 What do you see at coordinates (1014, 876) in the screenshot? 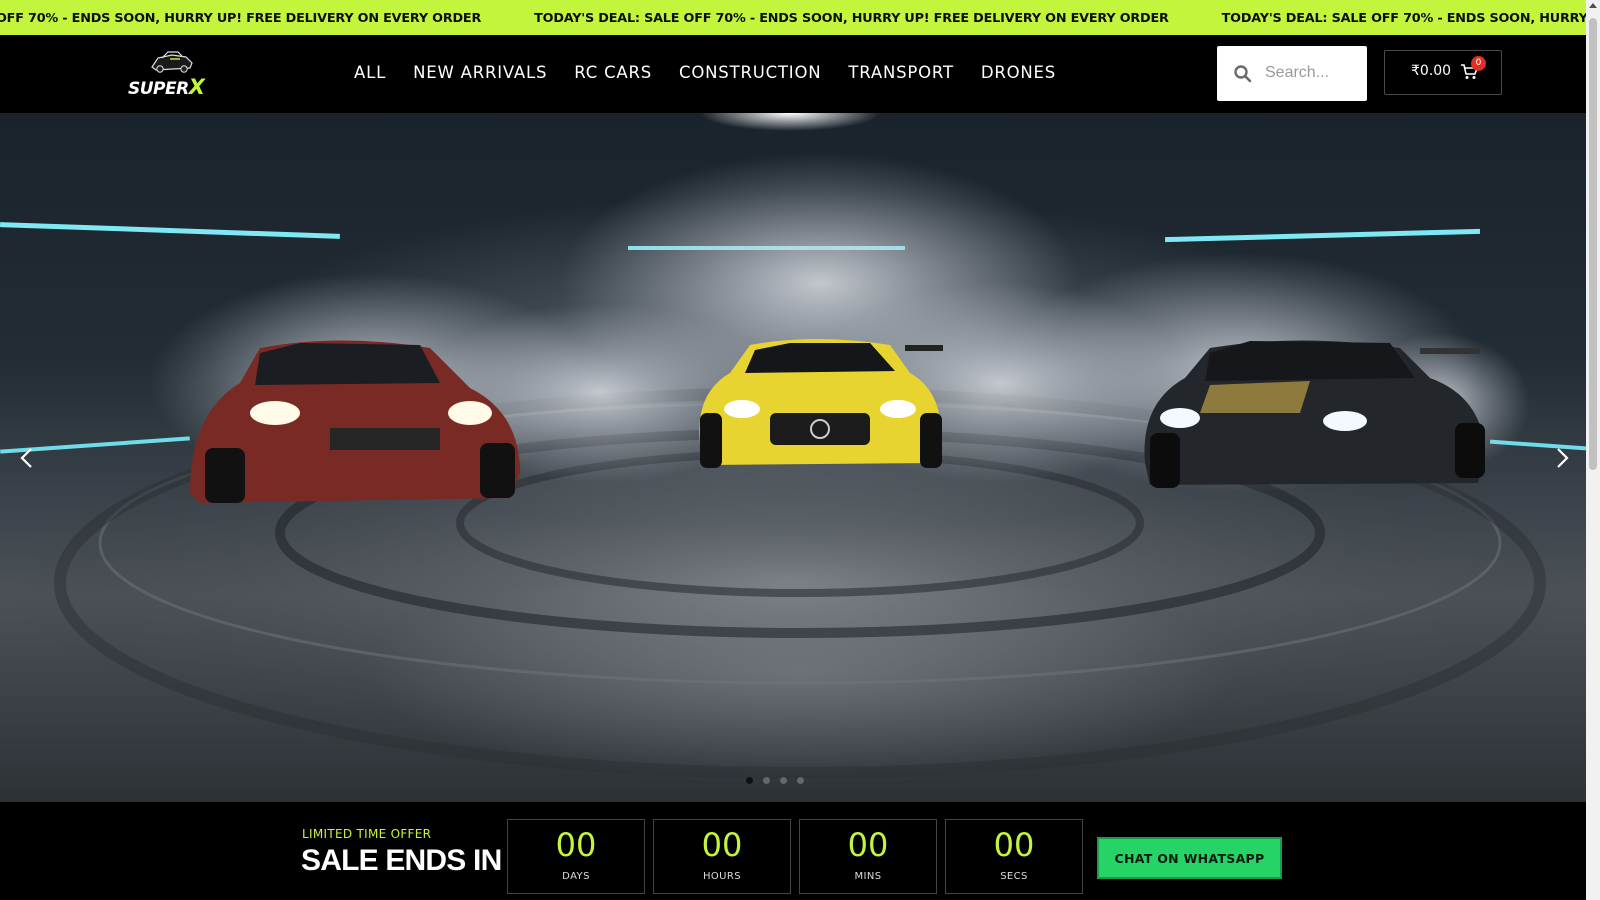
I see `timer-label: SECS` at bounding box center [1014, 876].